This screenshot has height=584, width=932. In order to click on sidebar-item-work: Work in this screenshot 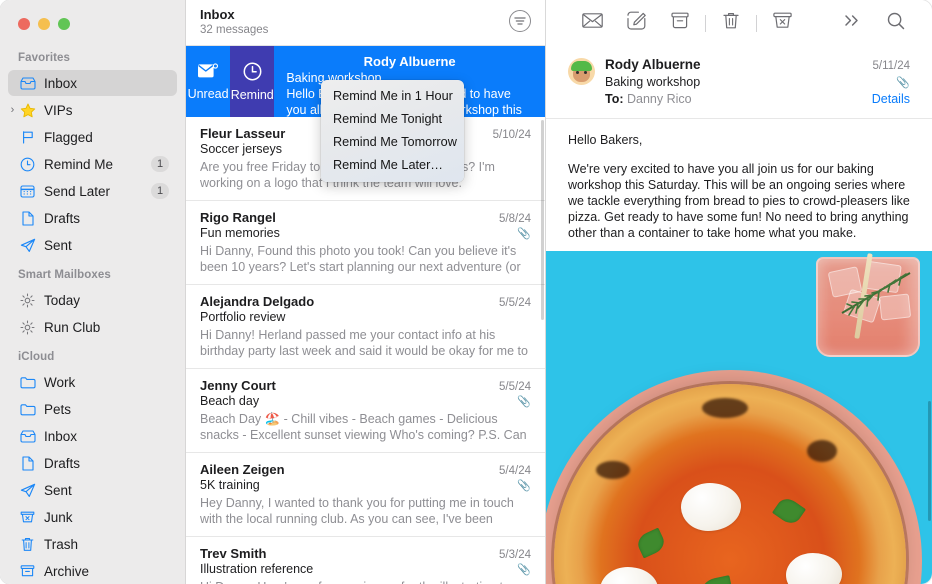, I will do `click(92, 382)`.